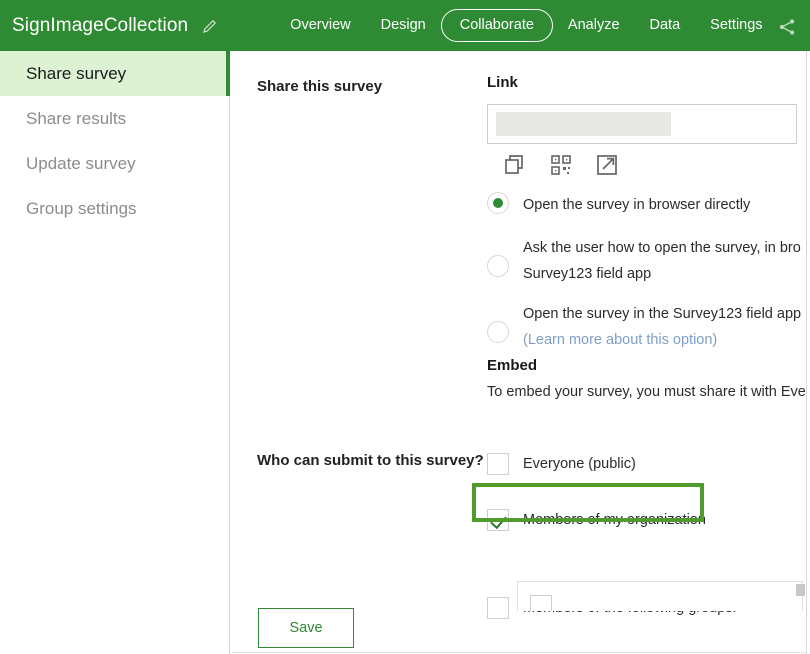  Describe the element at coordinates (808, 352) in the screenshot. I see `right-margin-strip` at that location.